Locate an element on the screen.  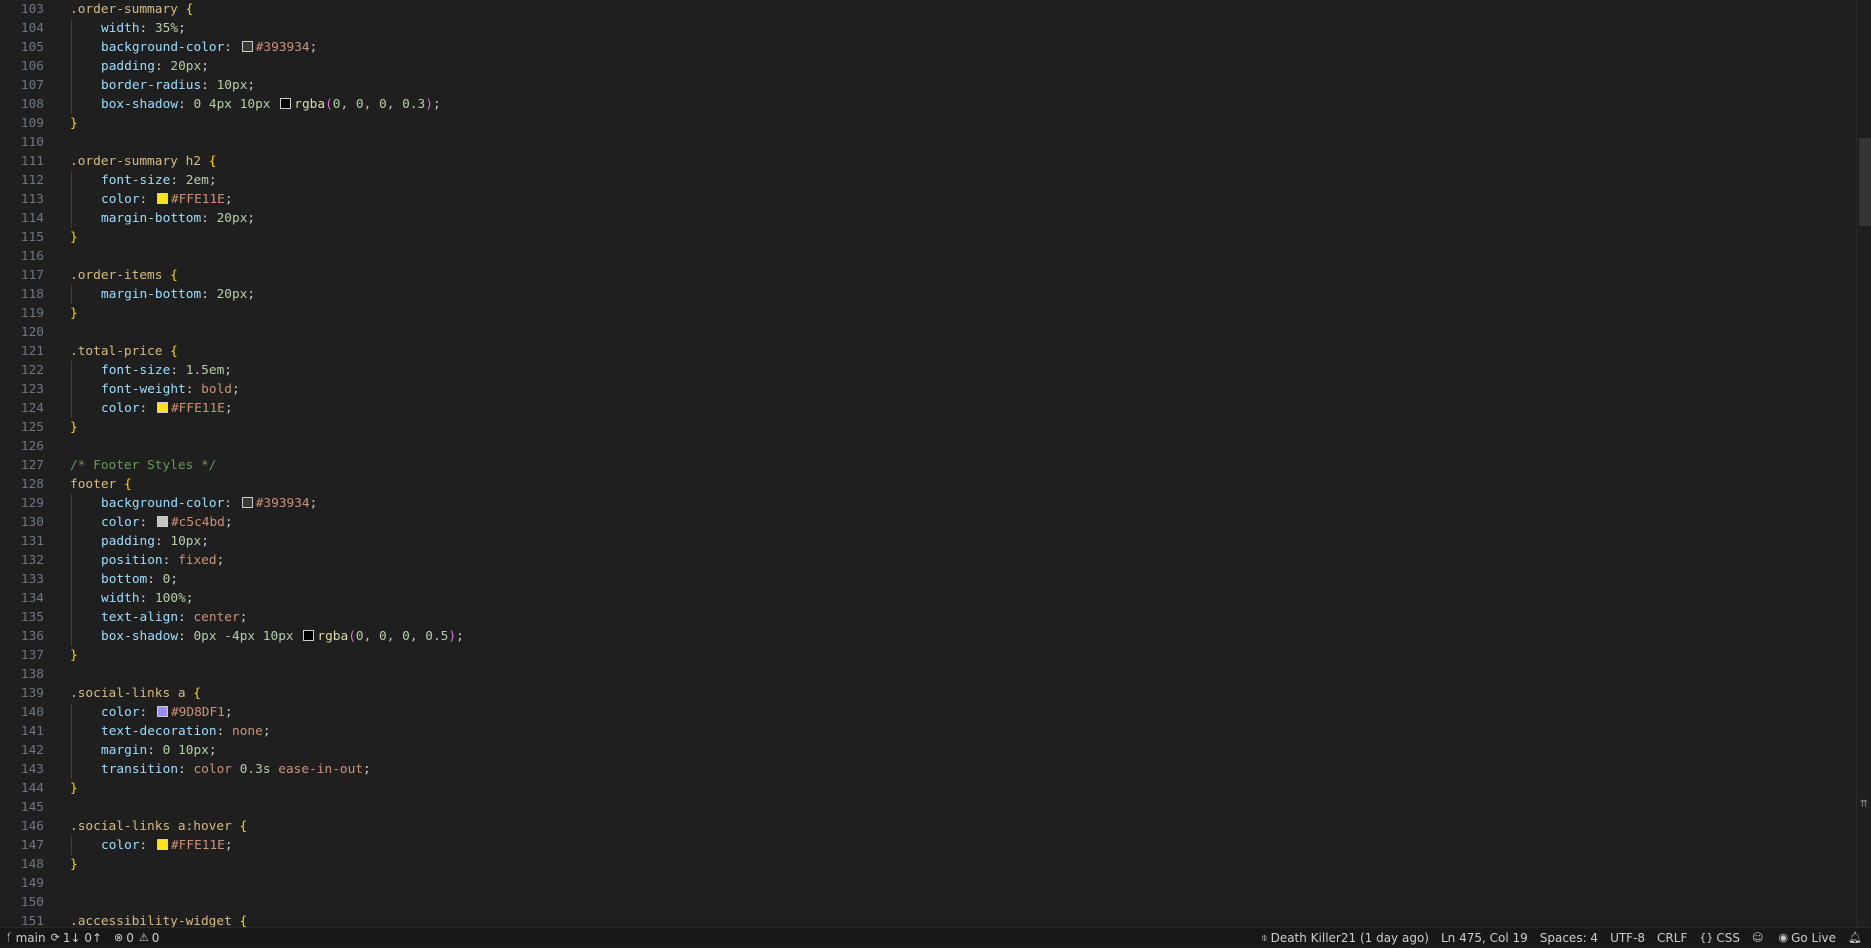
cursor-position: Ln 475, Col 19 is located at coordinates (1484, 938).